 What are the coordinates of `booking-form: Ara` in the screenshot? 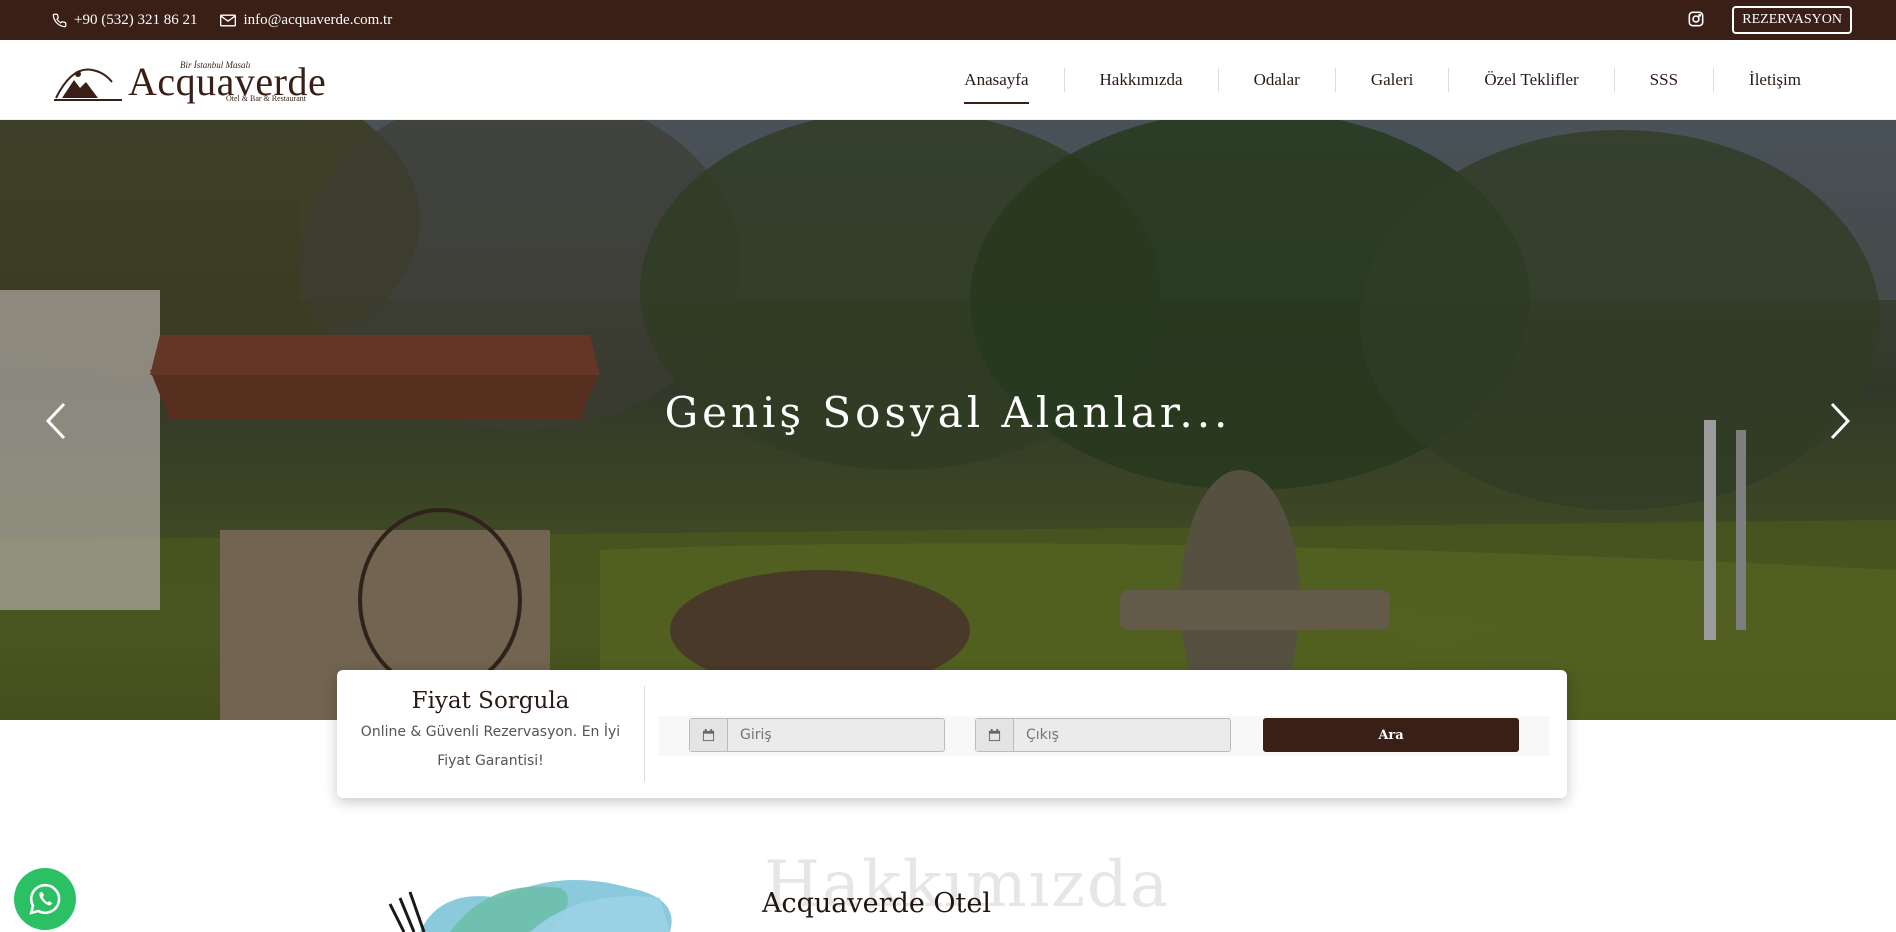 It's located at (1104, 736).